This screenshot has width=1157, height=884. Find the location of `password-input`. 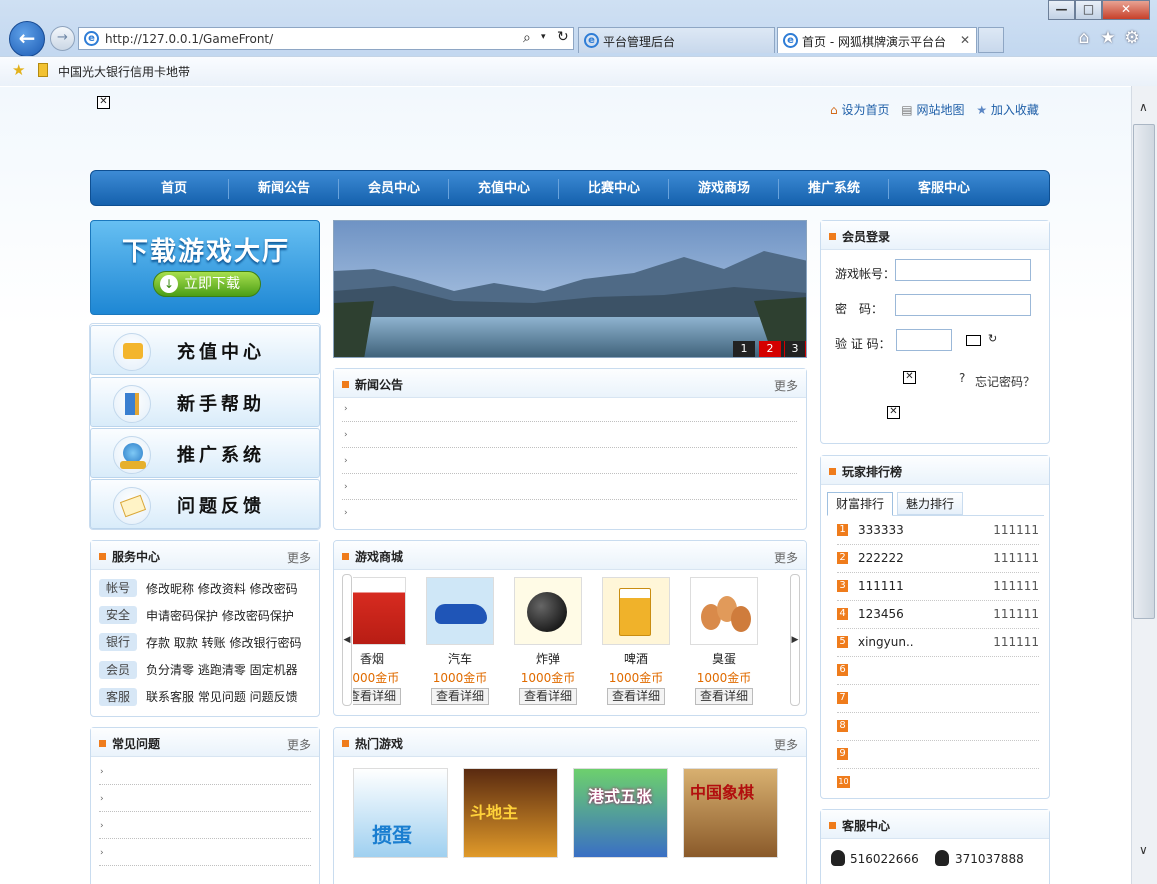

password-input is located at coordinates (963, 305).